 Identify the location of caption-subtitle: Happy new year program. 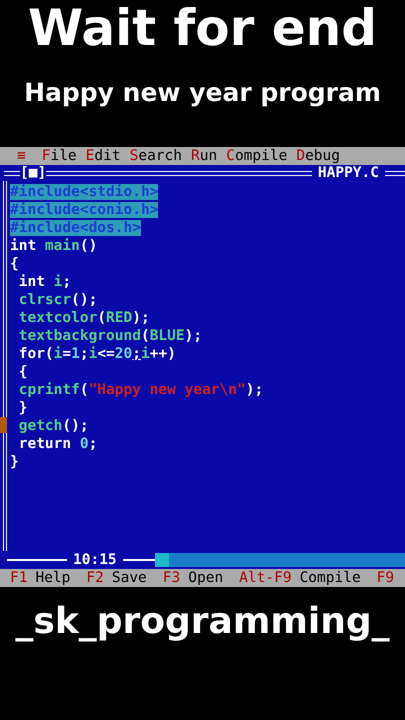
(202, 92).